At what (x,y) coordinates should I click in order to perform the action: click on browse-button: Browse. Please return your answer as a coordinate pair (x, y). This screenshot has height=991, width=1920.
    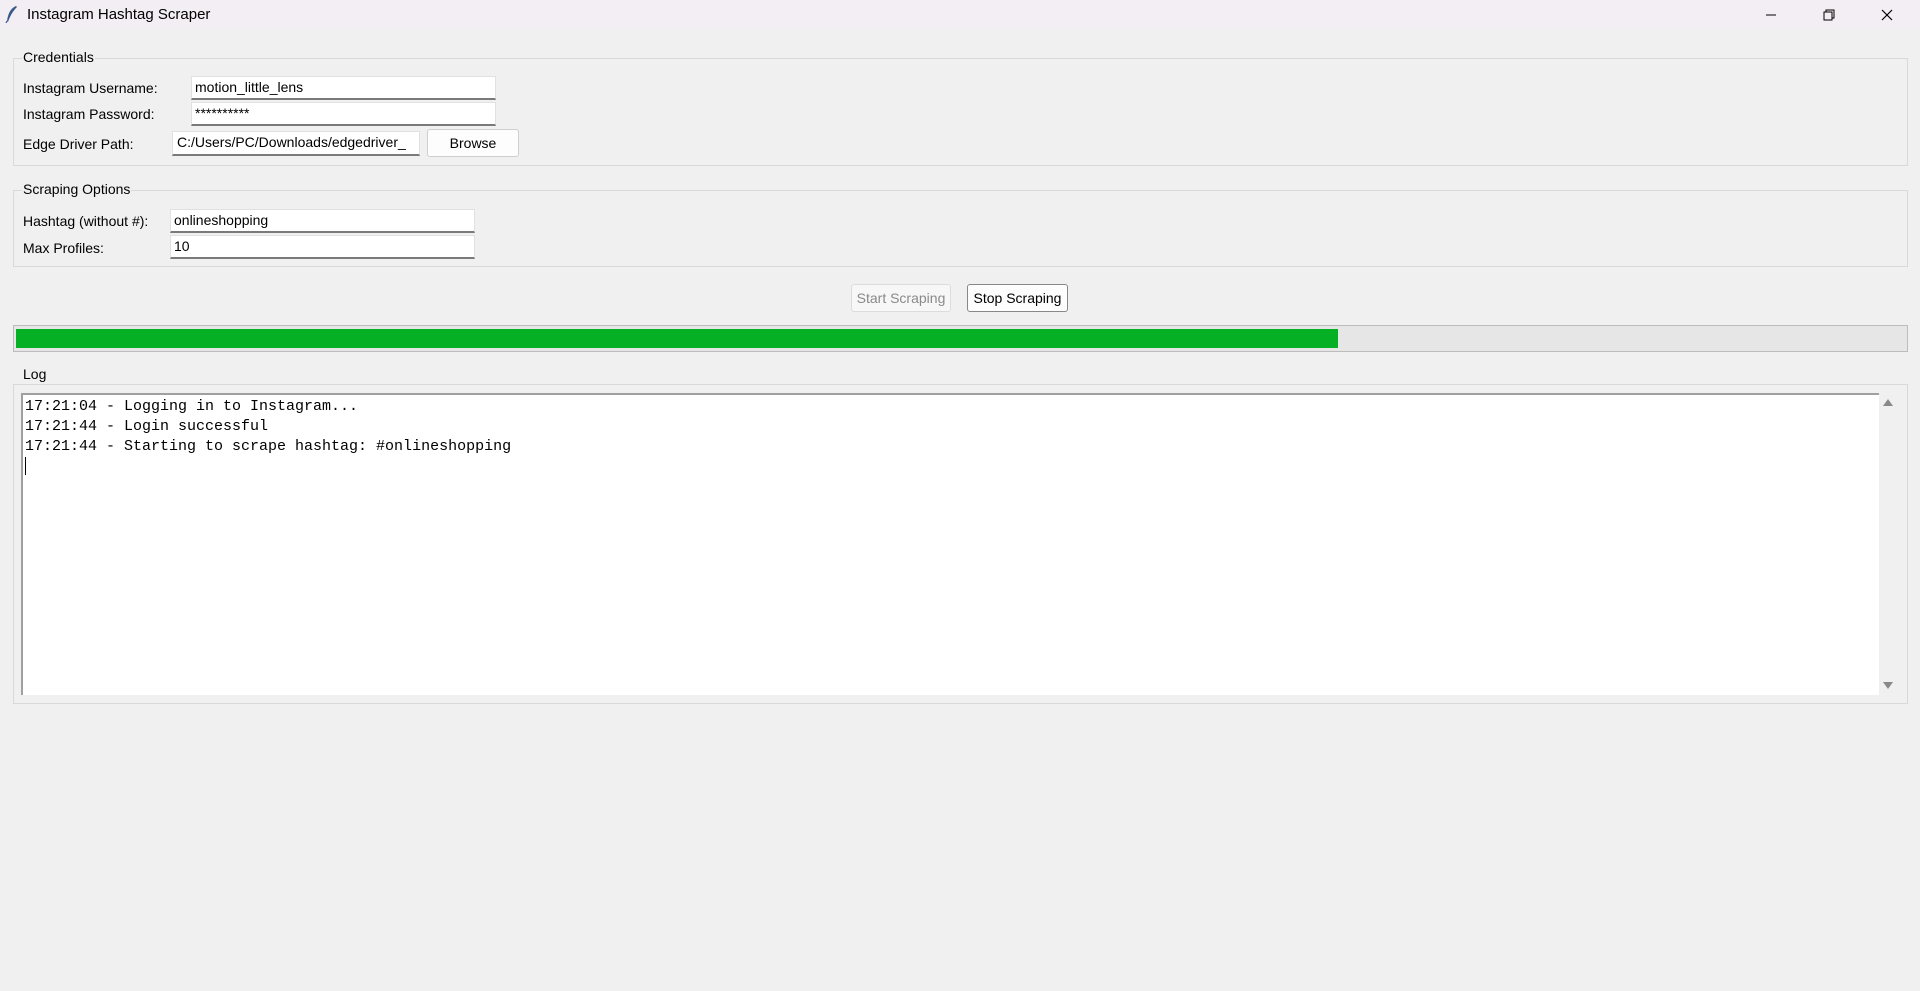
    Looking at the image, I should click on (473, 143).